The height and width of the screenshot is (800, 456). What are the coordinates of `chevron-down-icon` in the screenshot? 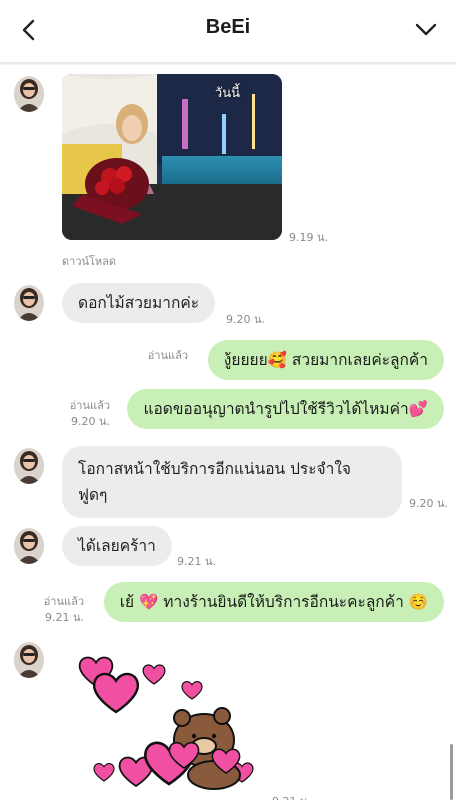 It's located at (426, 30).